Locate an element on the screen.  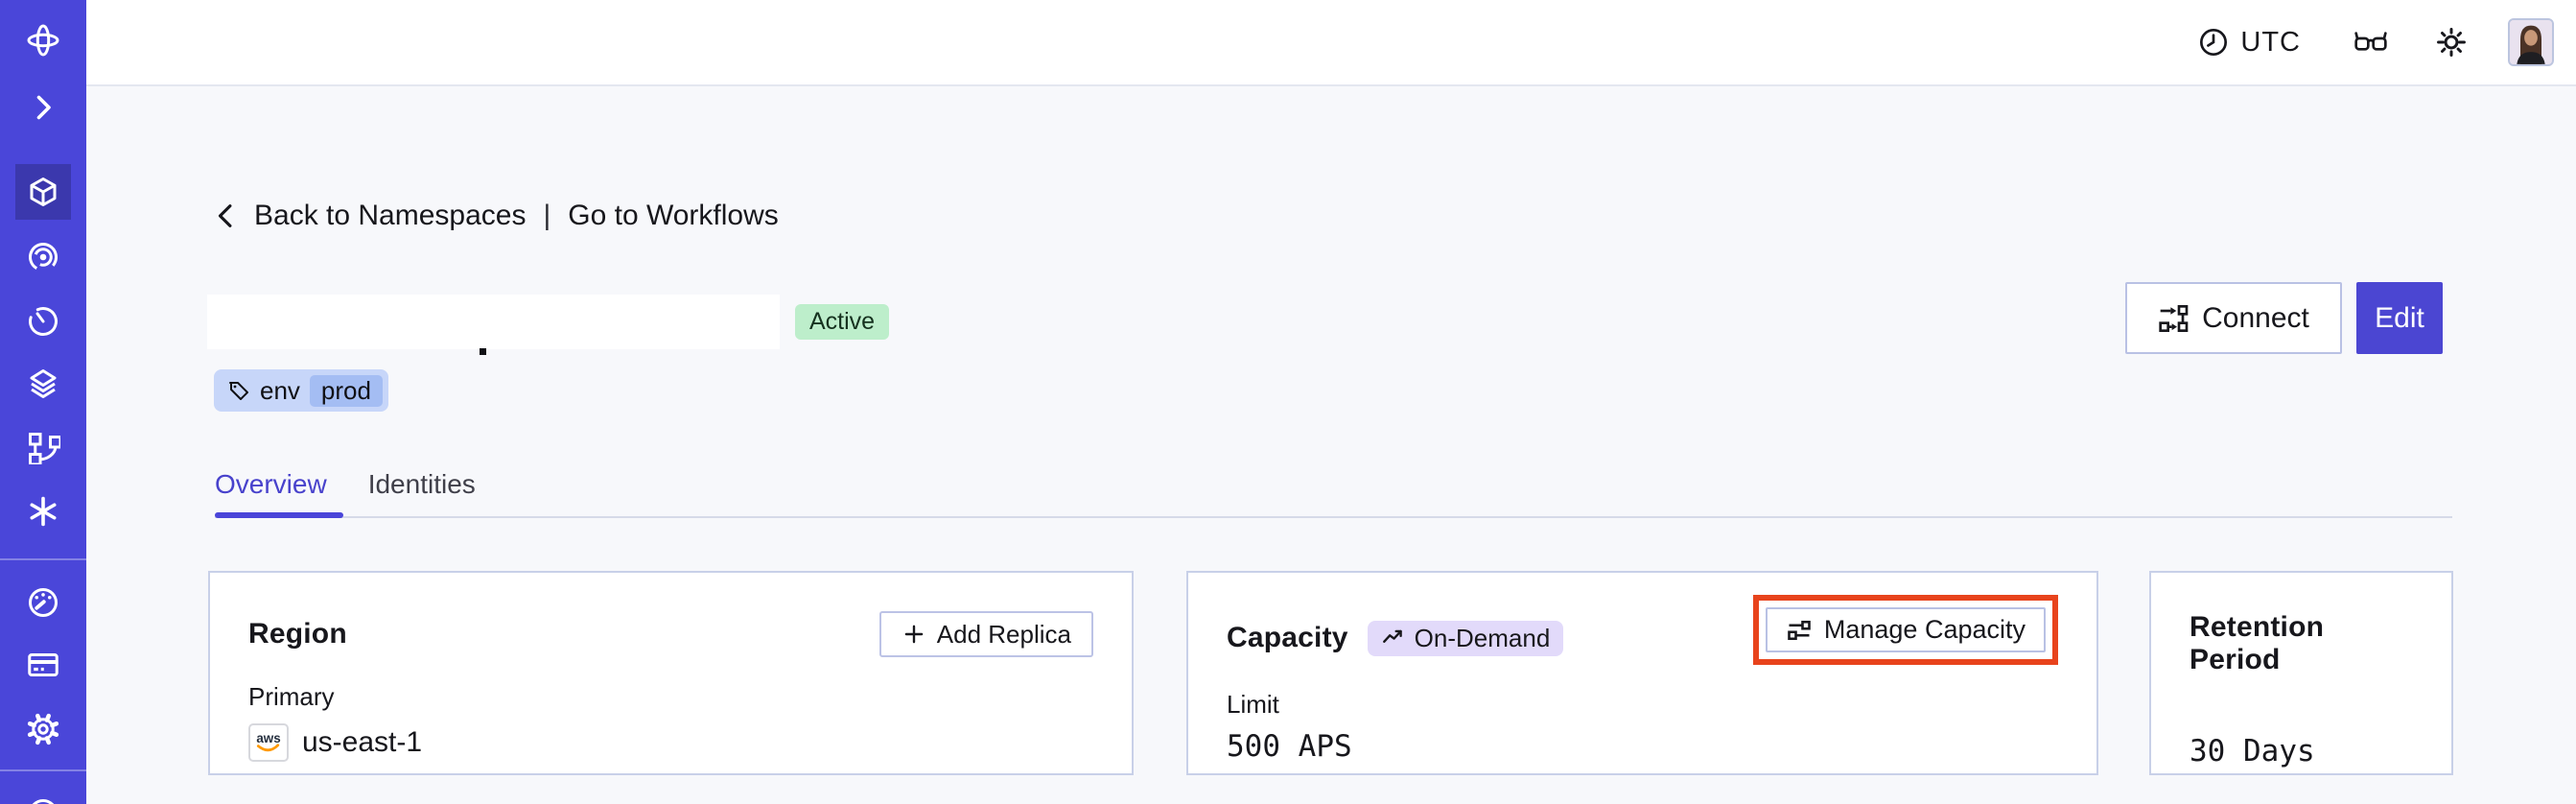
capacity-card-title: Capacity is located at coordinates (1287, 638).